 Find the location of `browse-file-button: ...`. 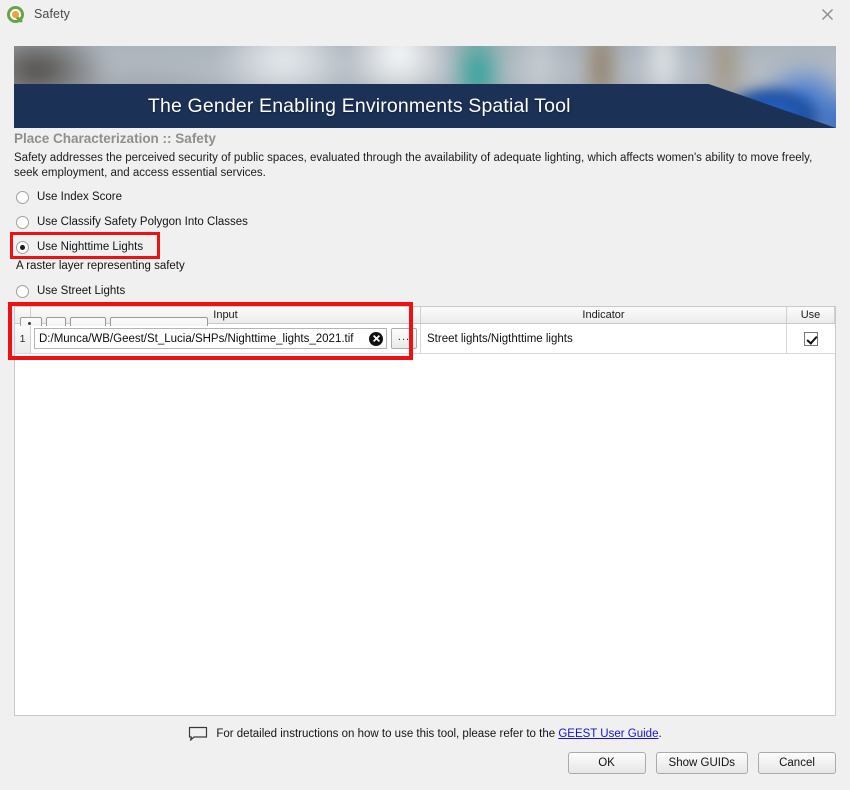

browse-file-button: ... is located at coordinates (404, 338).